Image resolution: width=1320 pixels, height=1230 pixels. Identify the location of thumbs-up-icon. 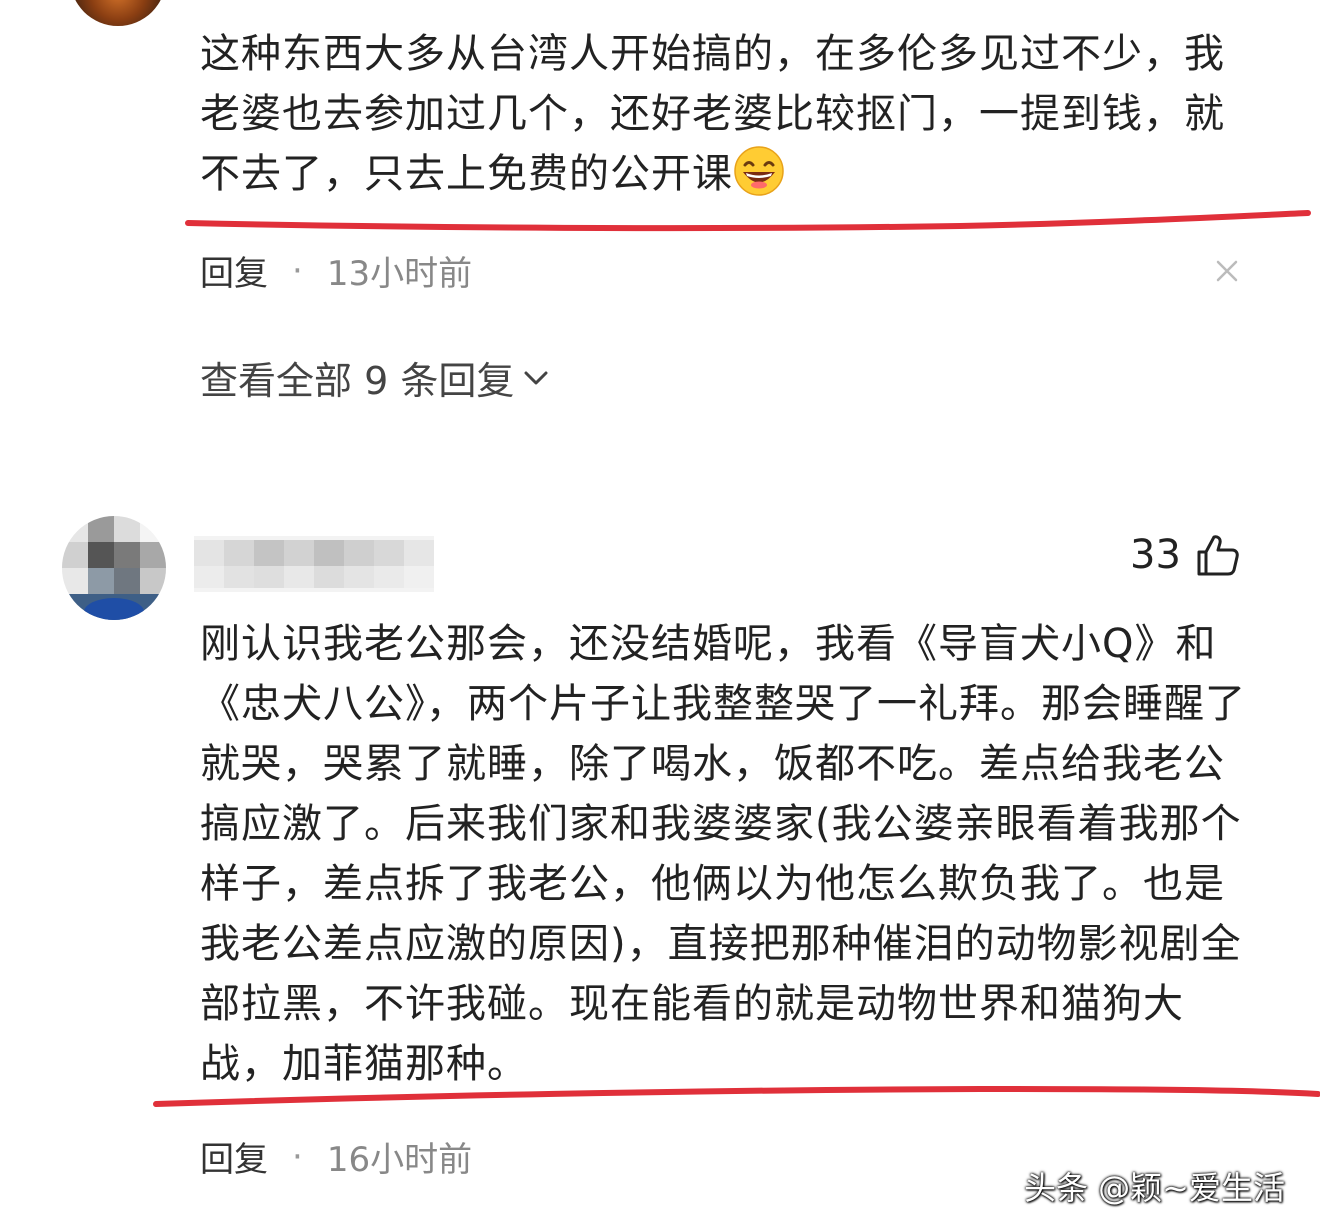
(1218, 555).